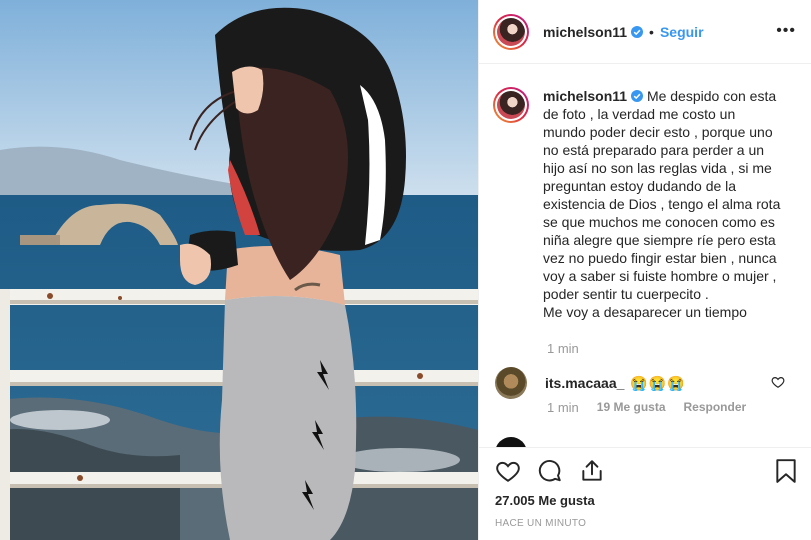 This screenshot has width=811, height=540. I want to click on comment-like-heart-icon, so click(778, 382).